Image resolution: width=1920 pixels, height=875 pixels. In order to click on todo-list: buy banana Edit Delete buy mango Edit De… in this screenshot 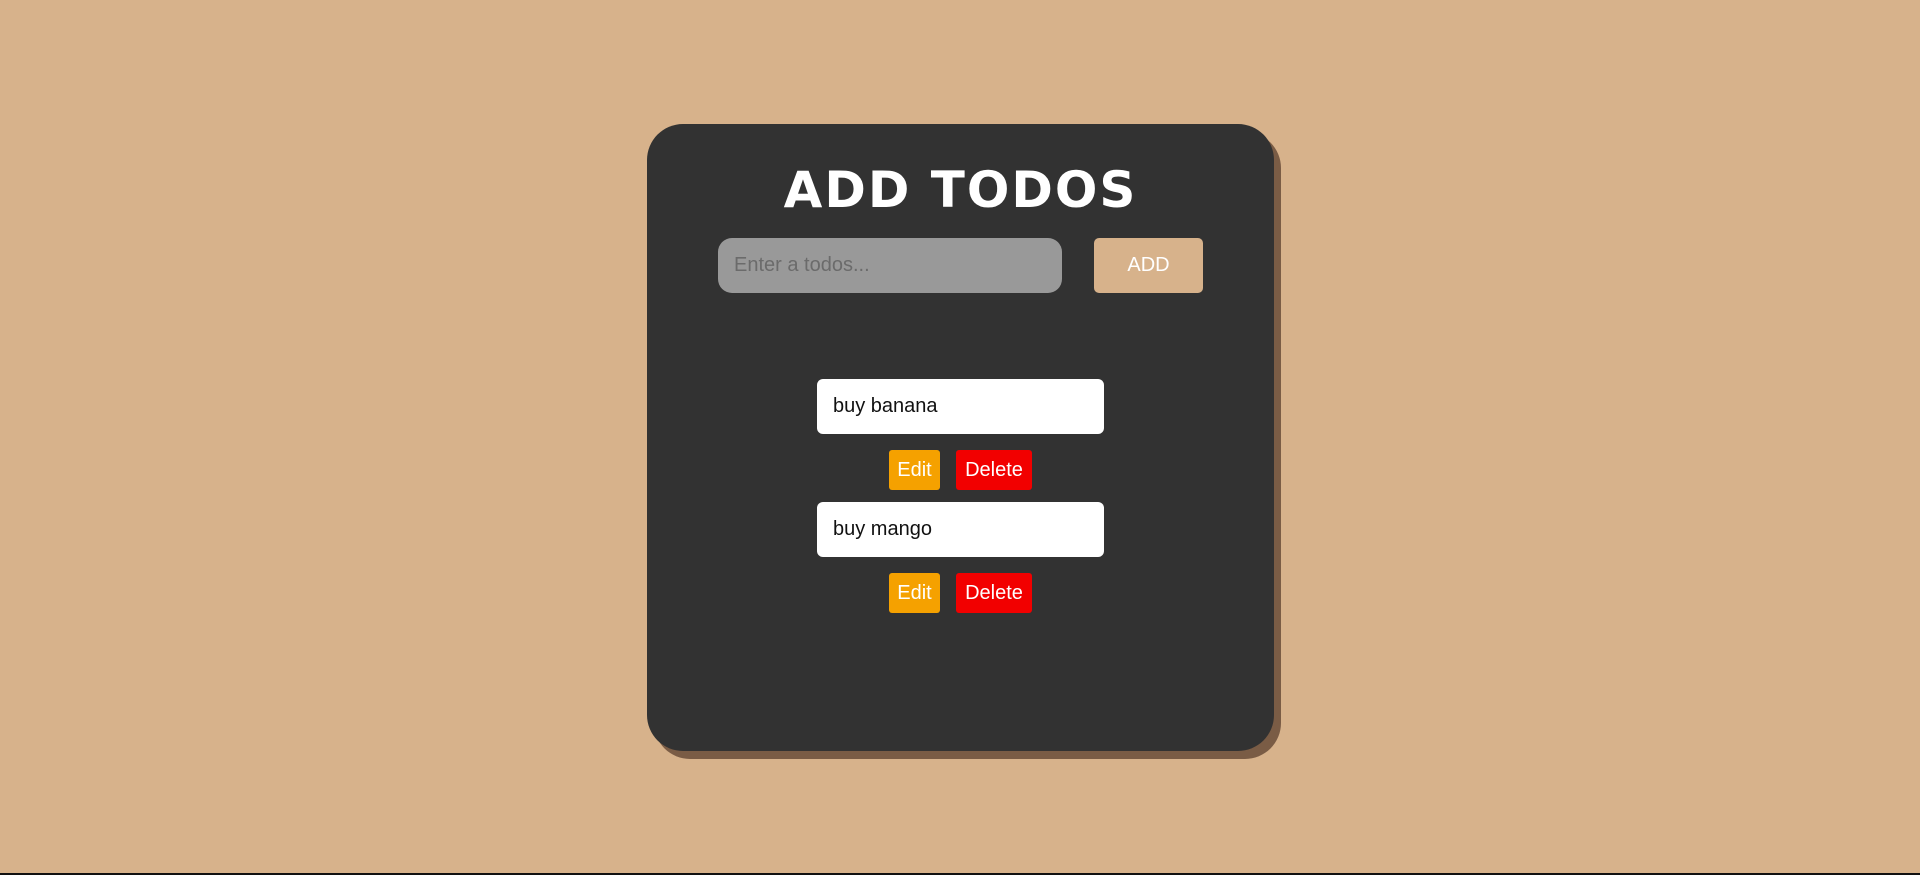, I will do `click(960, 502)`.